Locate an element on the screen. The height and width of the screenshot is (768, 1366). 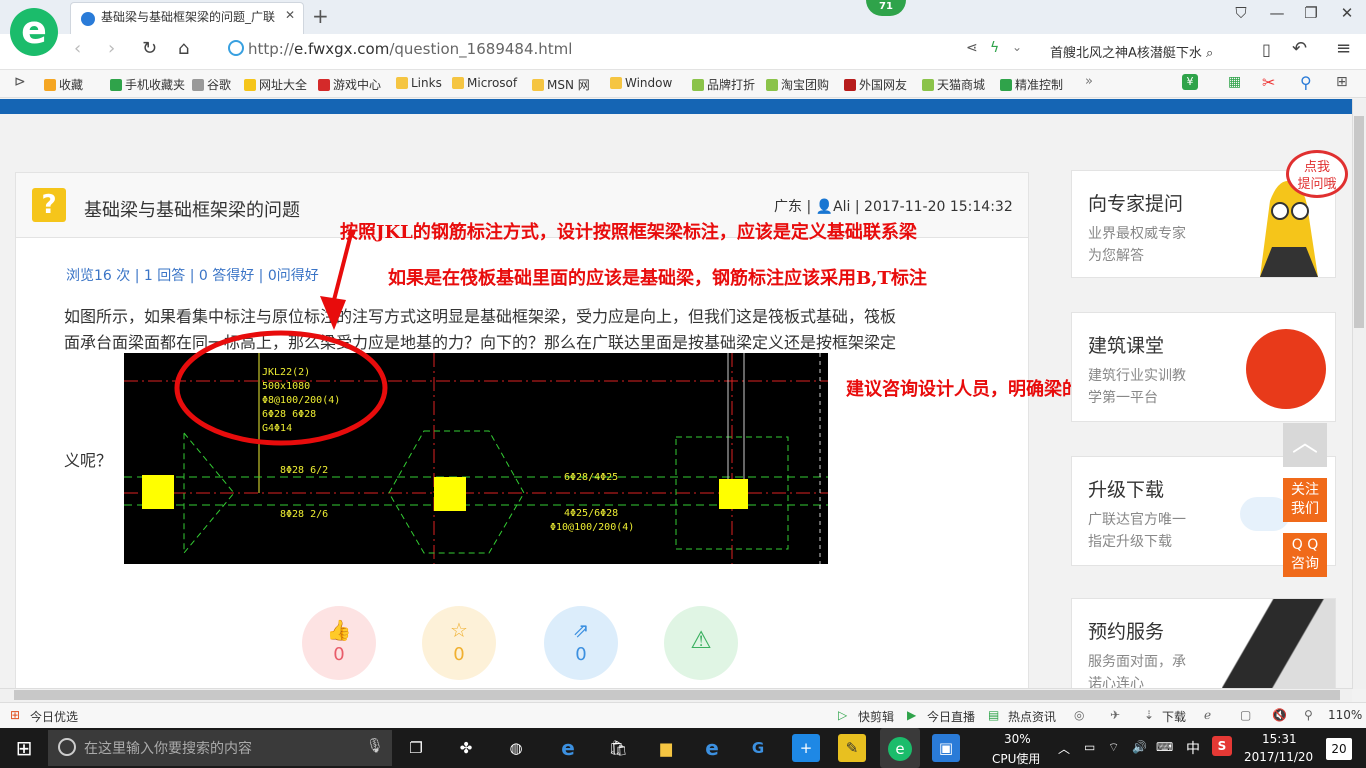
pin-icon: ✈ is located at coordinates (1115, 715).